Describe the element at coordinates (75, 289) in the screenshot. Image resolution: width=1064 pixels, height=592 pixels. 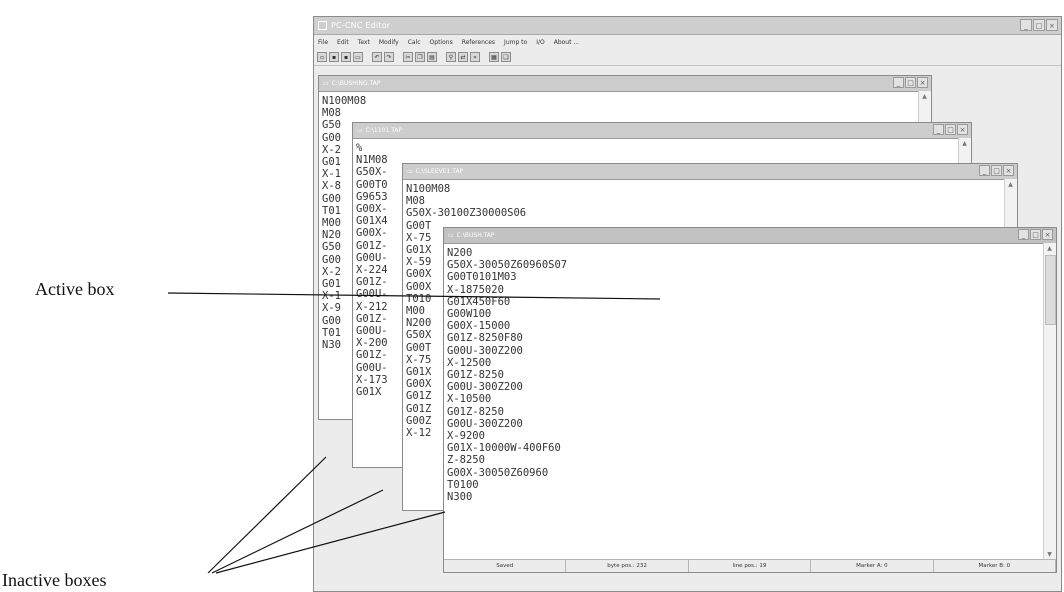
I see `active-box-label: Active box` at that location.